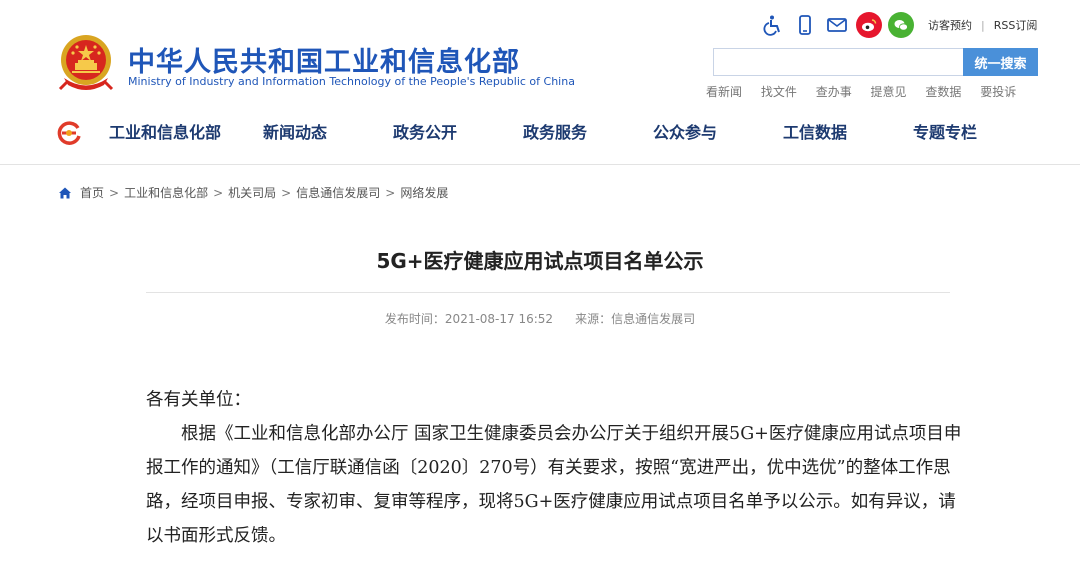 Image resolution: width=1080 pixels, height=570 pixels. What do you see at coordinates (724, 92) in the screenshot?
I see `quick-link-news: 看新闻` at bounding box center [724, 92].